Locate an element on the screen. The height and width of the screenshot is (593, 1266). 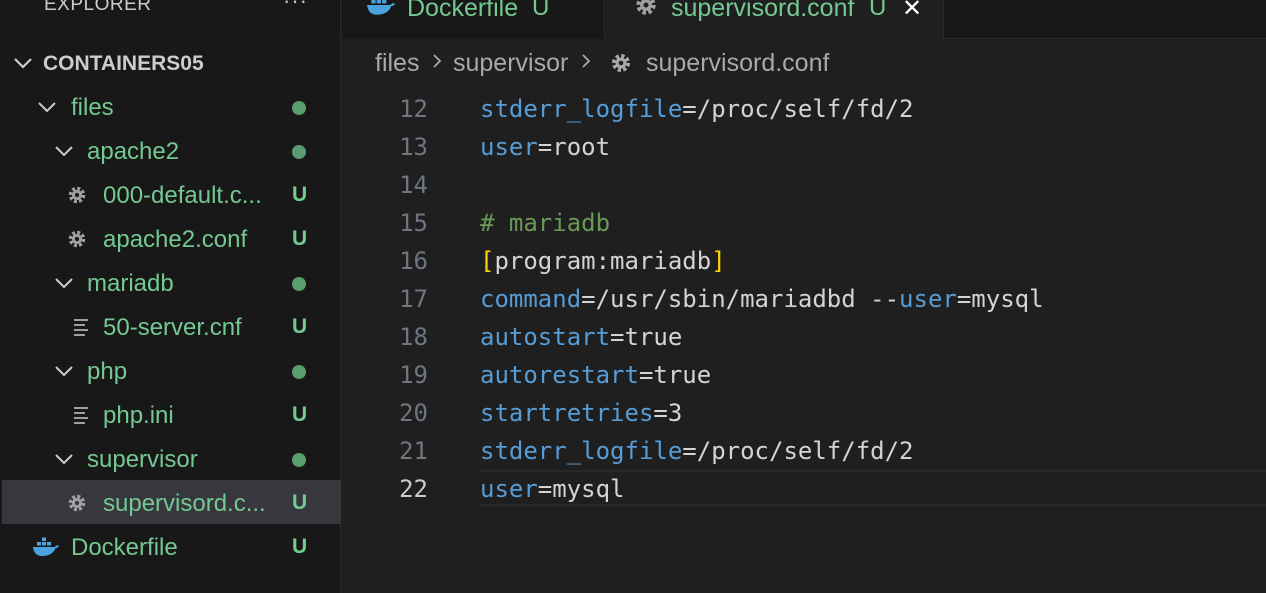
code-text: startretries=3 is located at coordinates (581, 413).